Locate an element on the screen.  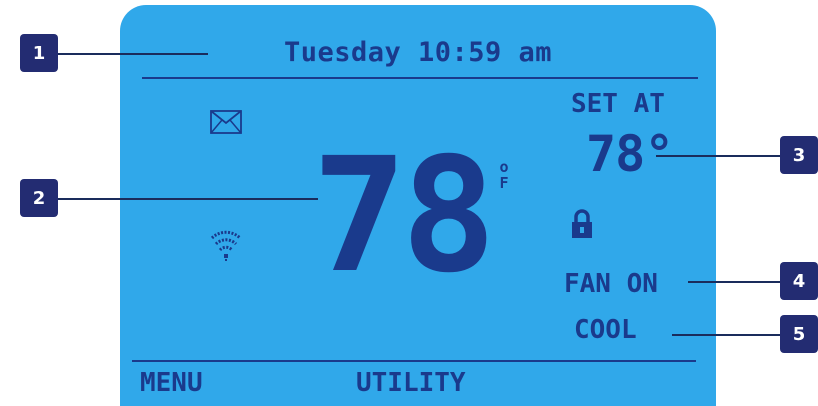
current-temperature: 78 is located at coordinates (404, 216).